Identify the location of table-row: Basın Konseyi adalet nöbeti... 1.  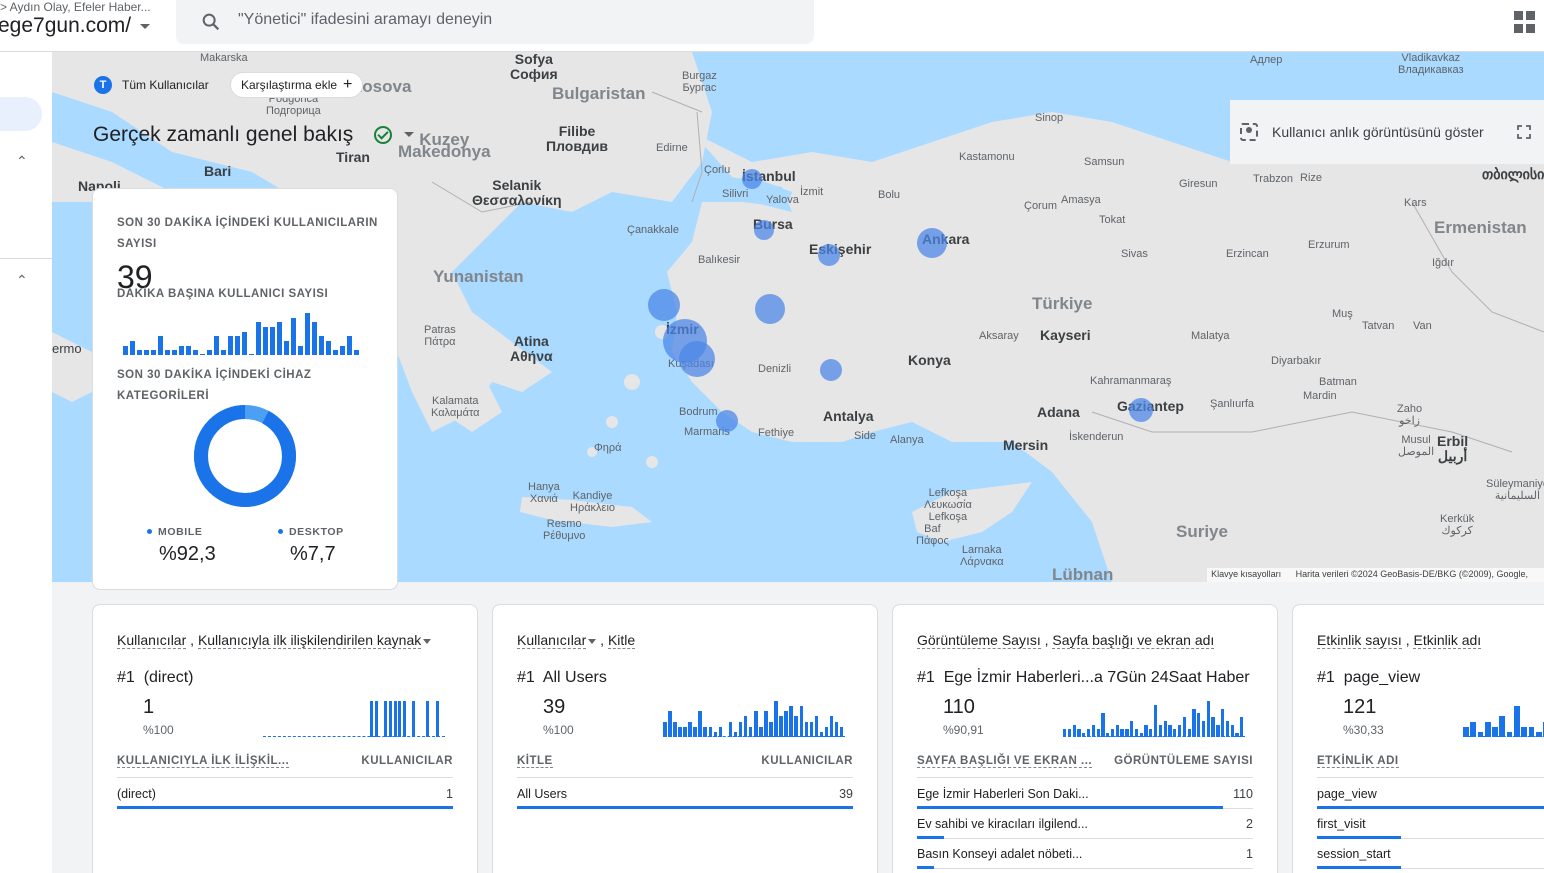
(1085, 854).